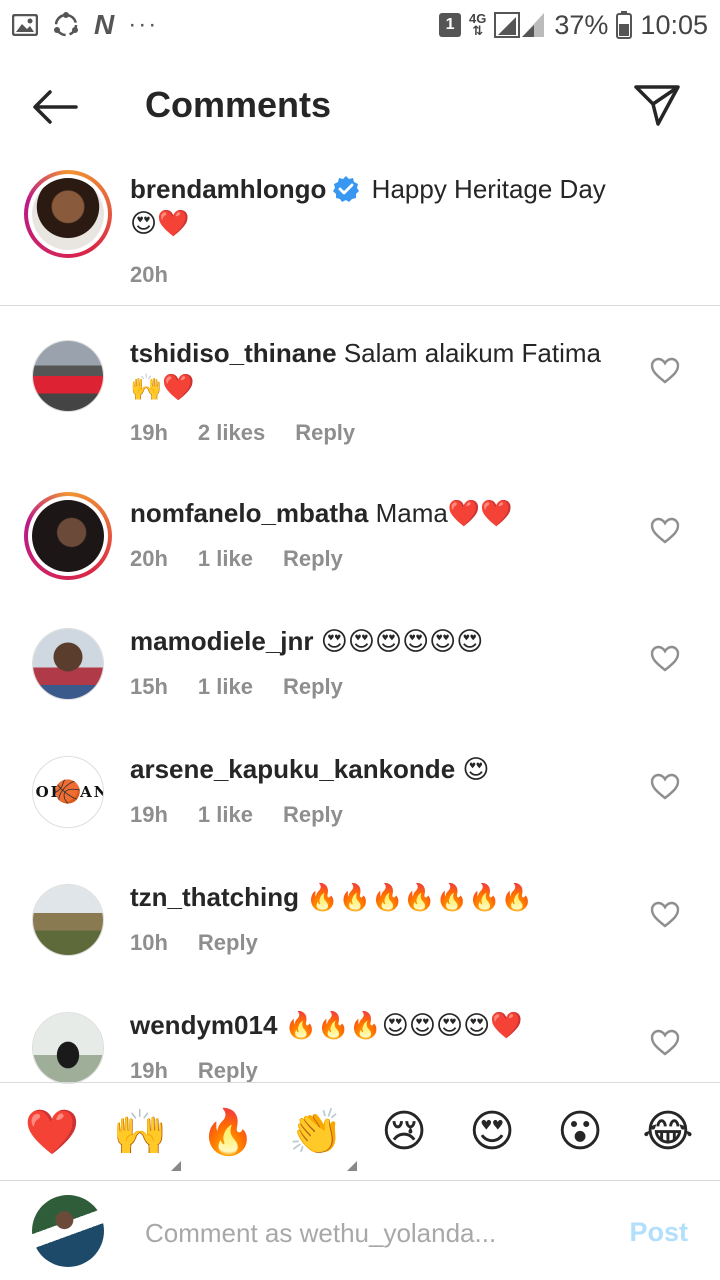 The image size is (720, 1280). I want to click on comment-time: 20h, so click(149, 558).